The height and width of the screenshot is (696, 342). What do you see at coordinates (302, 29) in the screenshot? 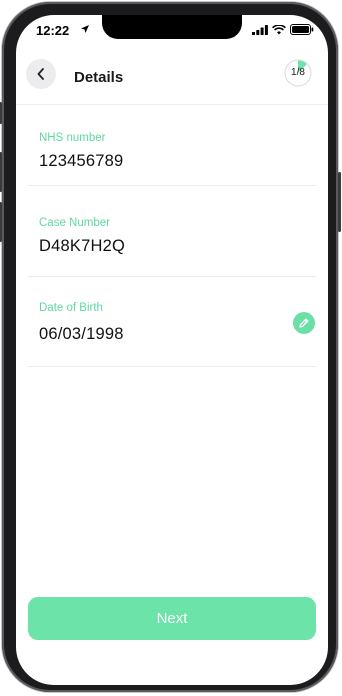
I see `battery-icon` at bounding box center [302, 29].